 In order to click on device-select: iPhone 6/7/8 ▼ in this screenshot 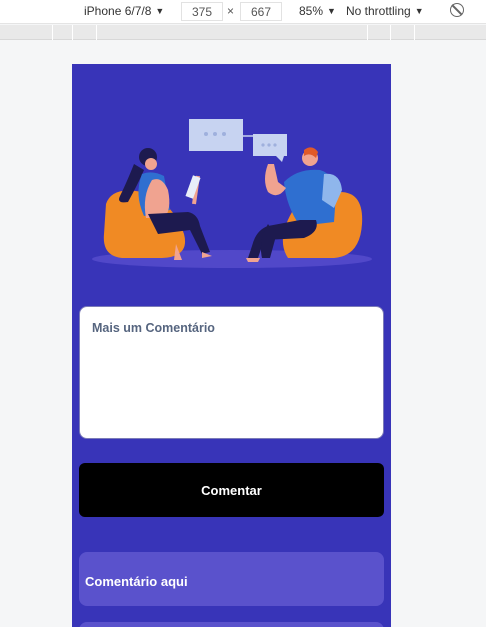, I will do `click(124, 11)`.